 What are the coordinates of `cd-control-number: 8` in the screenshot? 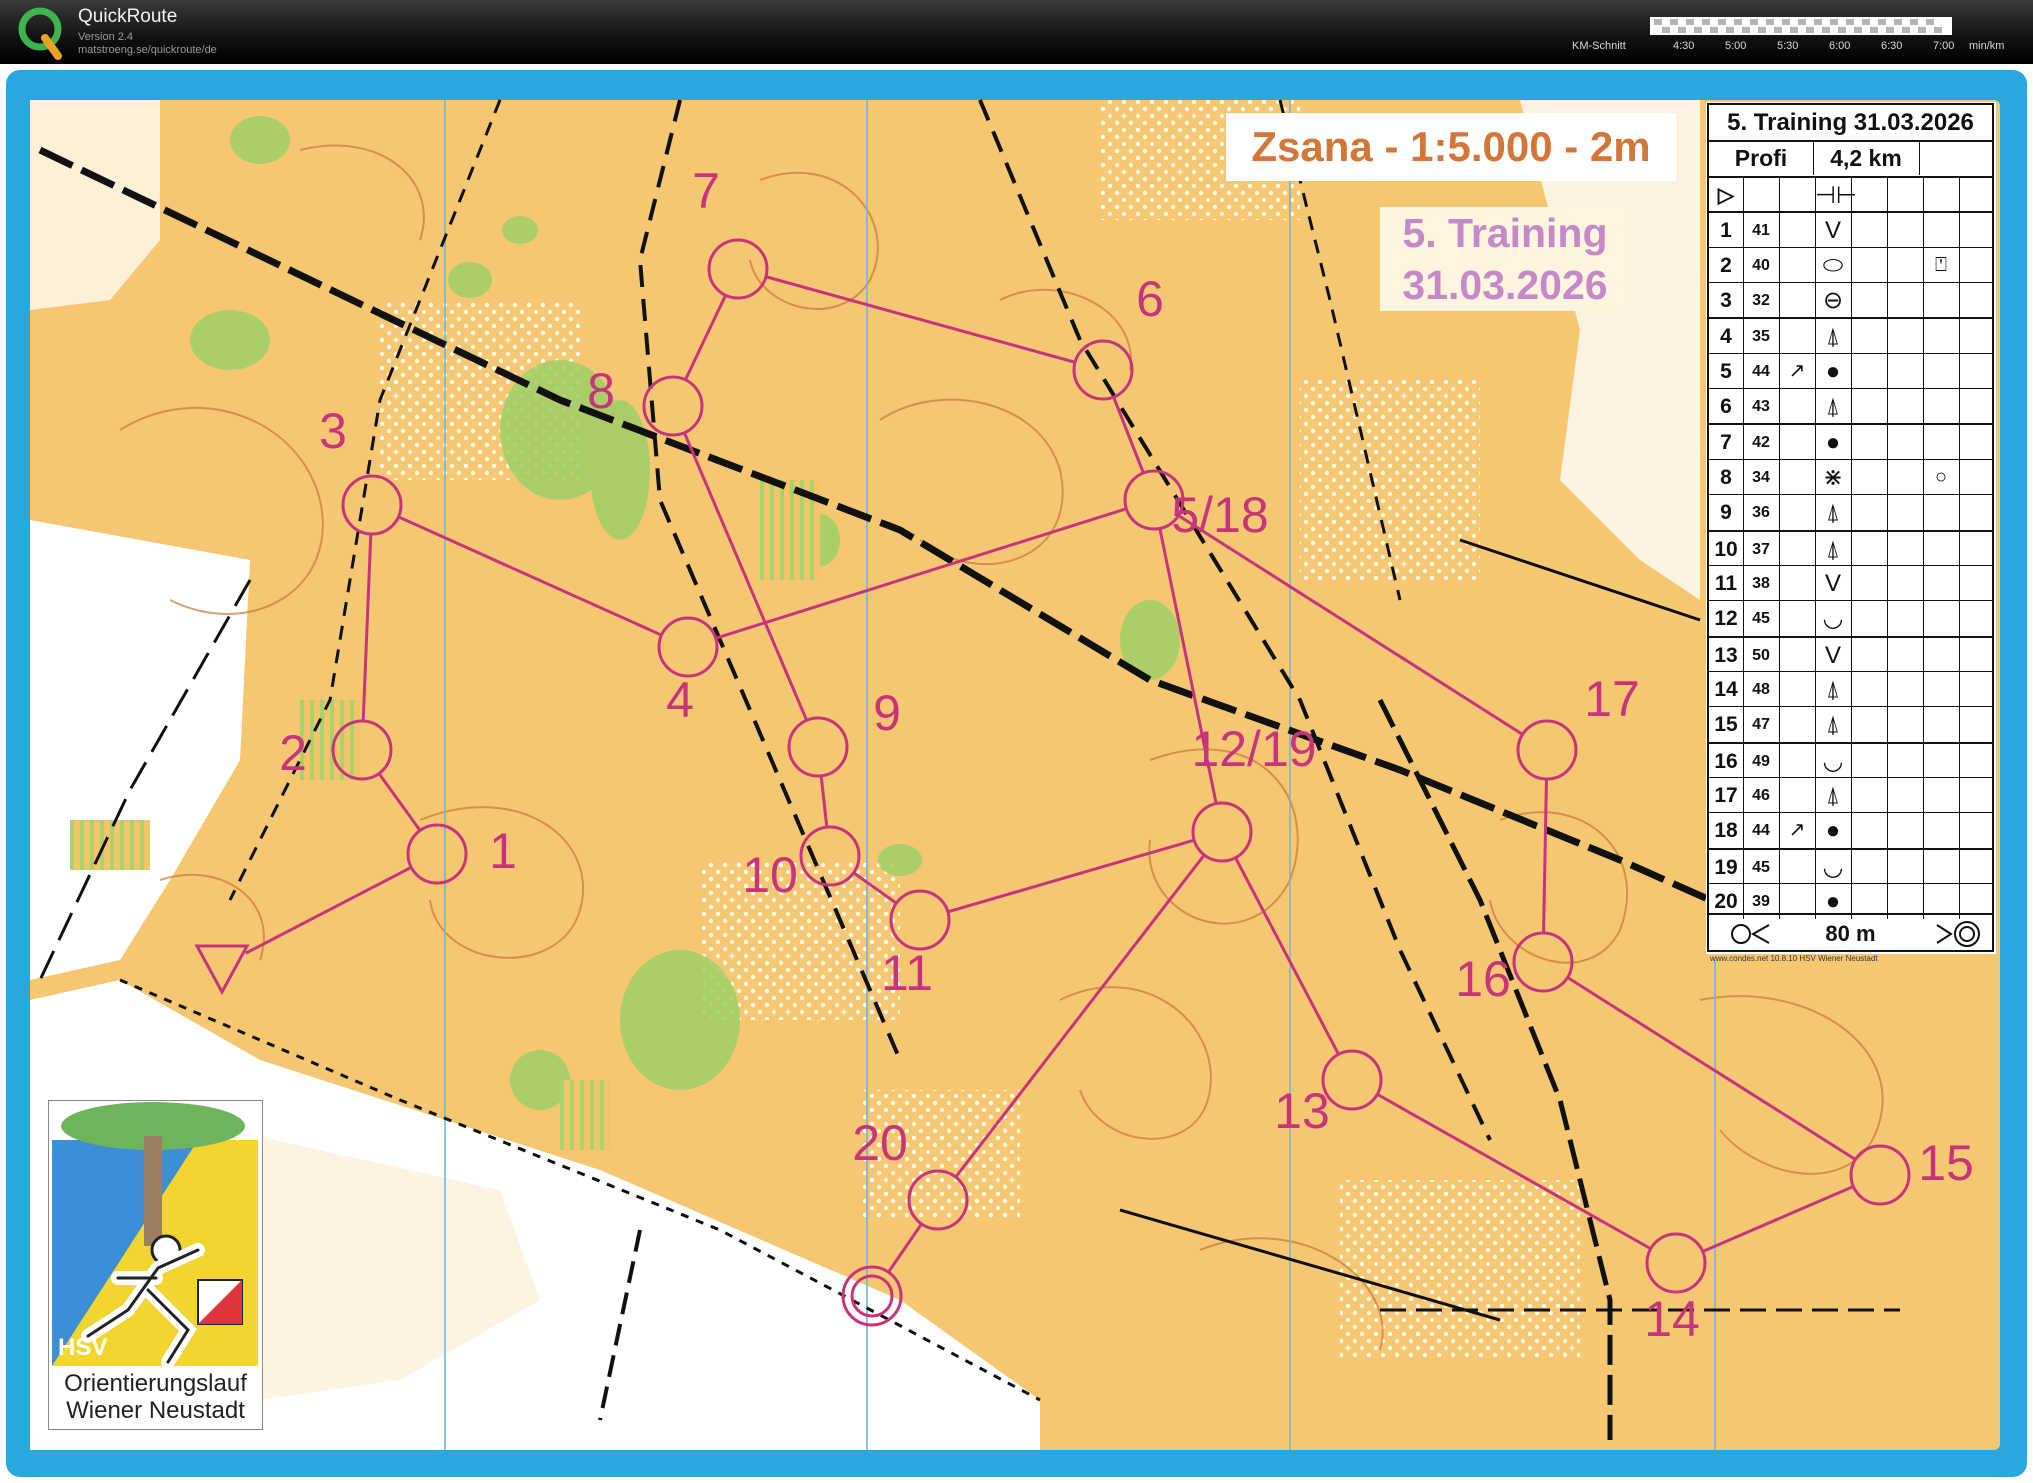 It's located at (1726, 477).